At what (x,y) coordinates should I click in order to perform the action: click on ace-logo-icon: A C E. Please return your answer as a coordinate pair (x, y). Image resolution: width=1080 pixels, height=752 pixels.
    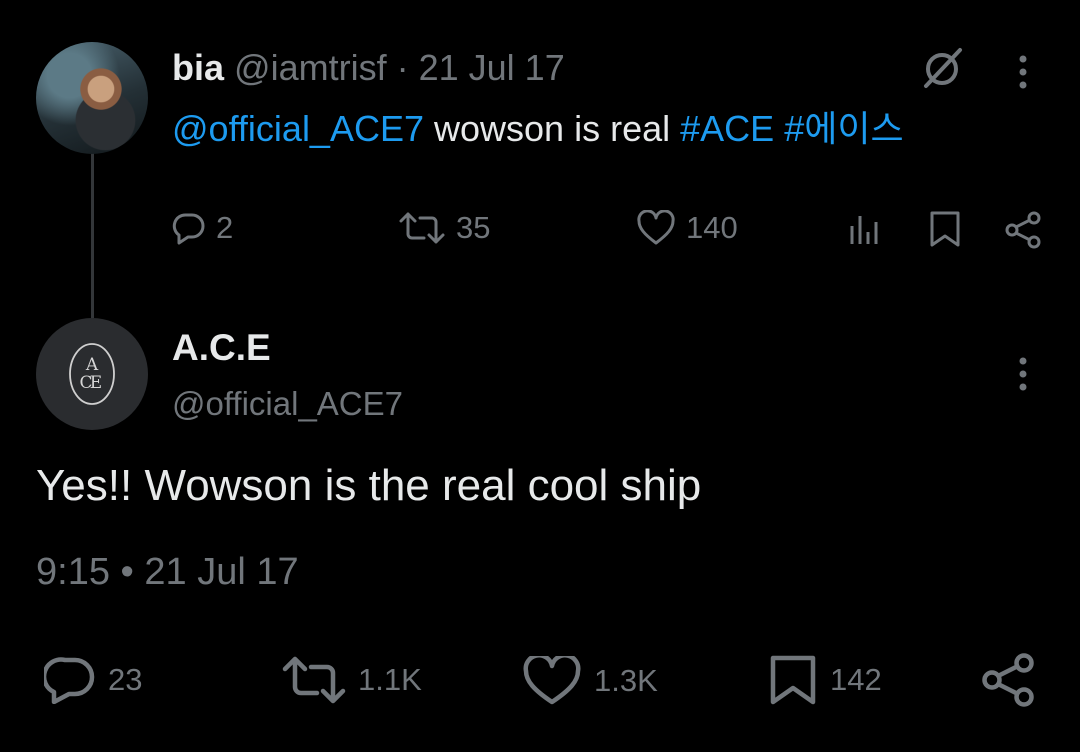
    Looking at the image, I should click on (92, 374).